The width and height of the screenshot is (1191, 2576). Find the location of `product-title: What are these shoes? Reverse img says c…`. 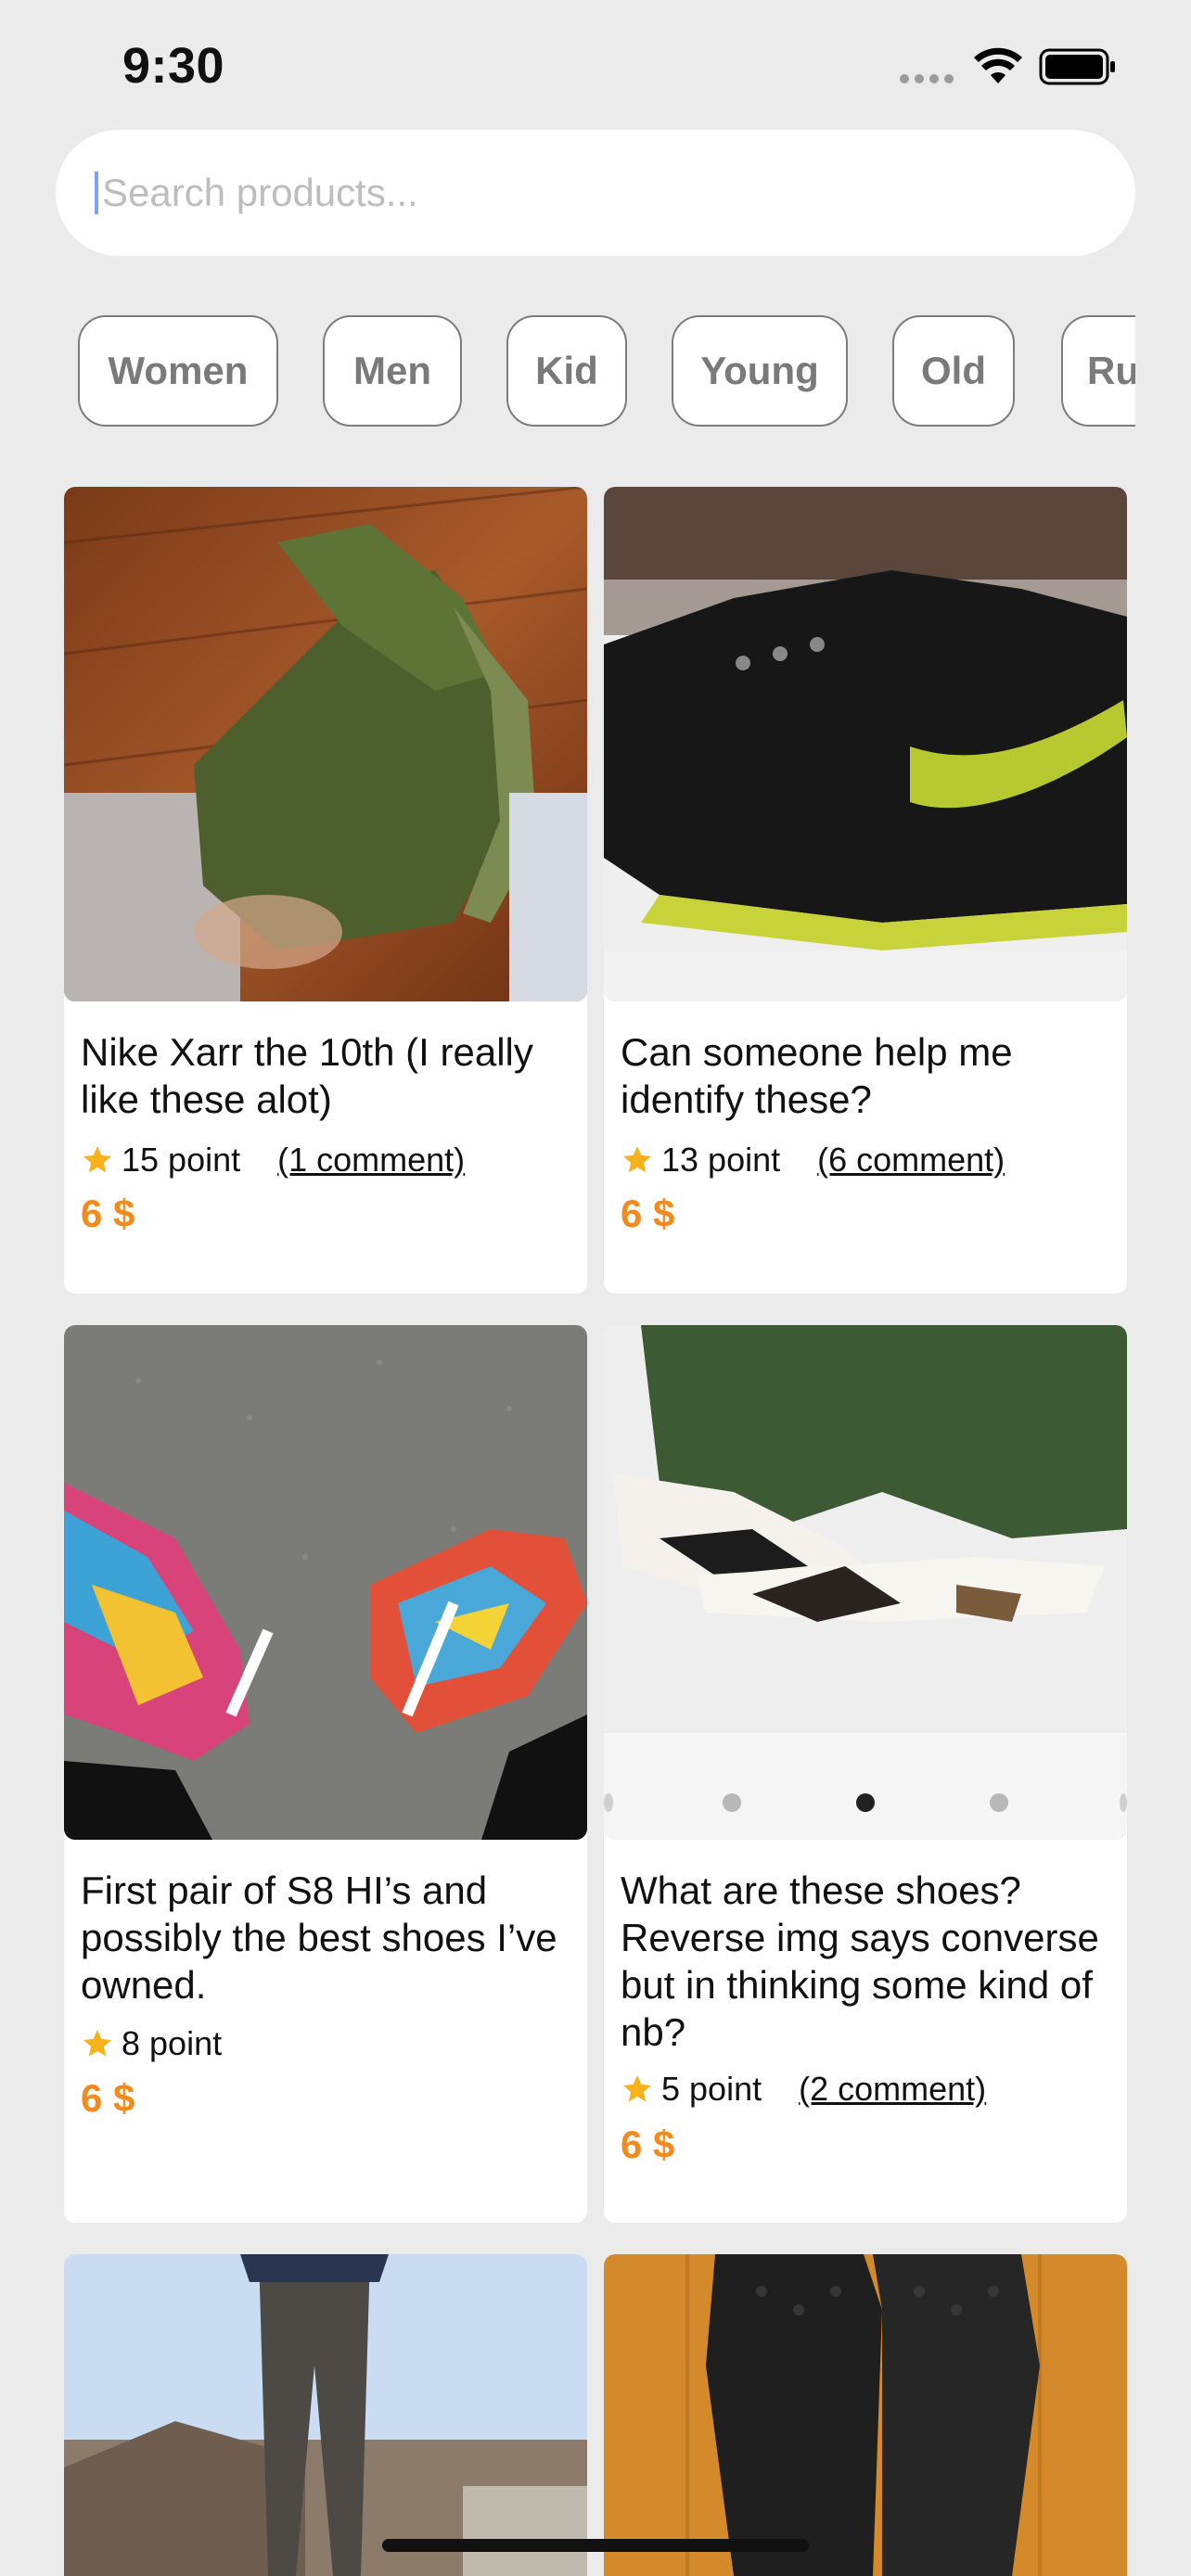

product-title: What are these shoes? Reverse img says c… is located at coordinates (866, 1962).